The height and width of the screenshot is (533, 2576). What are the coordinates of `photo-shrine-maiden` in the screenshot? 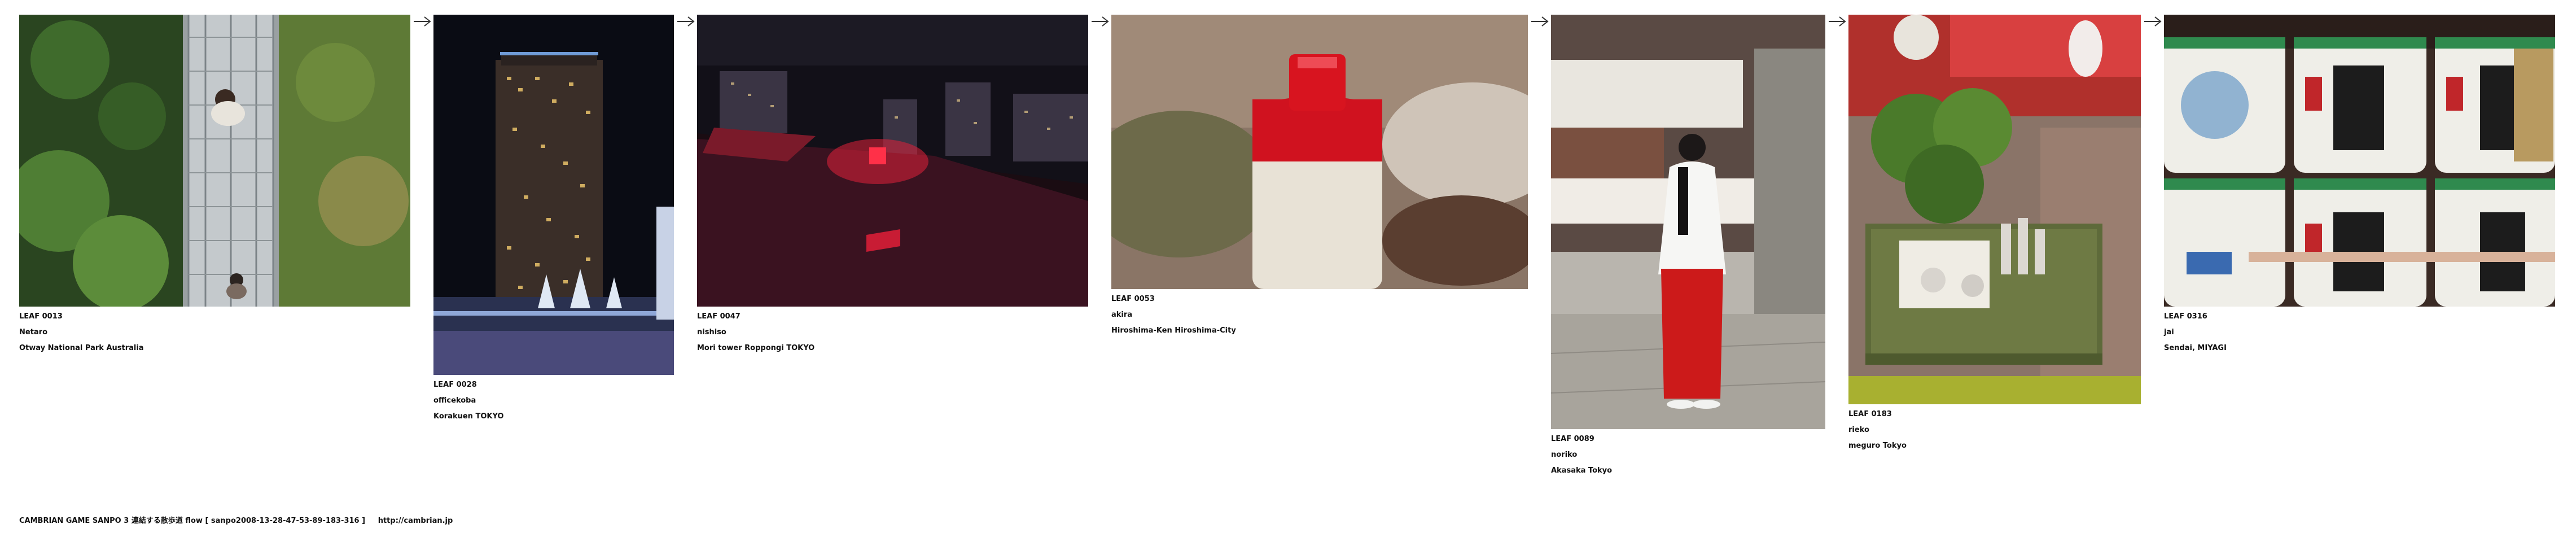 It's located at (1688, 222).